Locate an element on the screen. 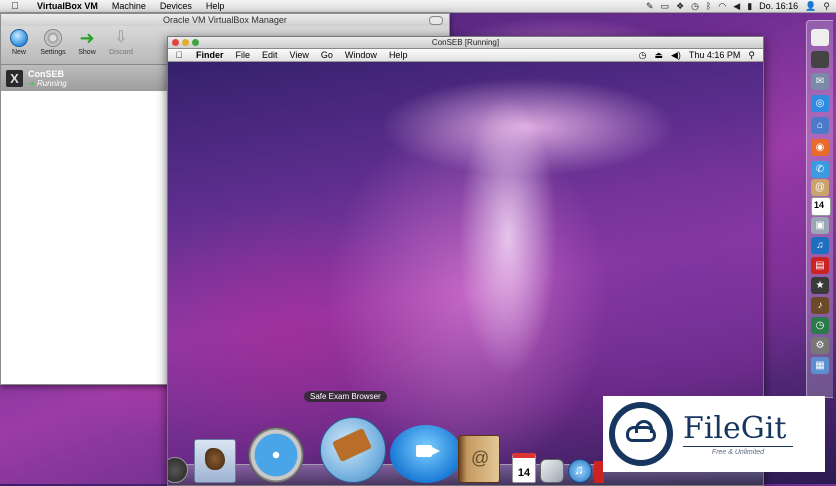 The width and height of the screenshot is (836, 486). settings-button-label: Settings is located at coordinates (53, 52).